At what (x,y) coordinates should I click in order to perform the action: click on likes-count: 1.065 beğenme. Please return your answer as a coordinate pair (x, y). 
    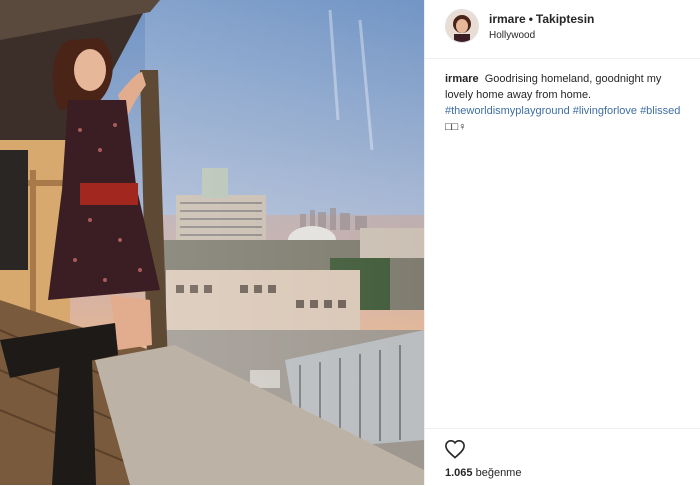
    Looking at the image, I should click on (483, 473).